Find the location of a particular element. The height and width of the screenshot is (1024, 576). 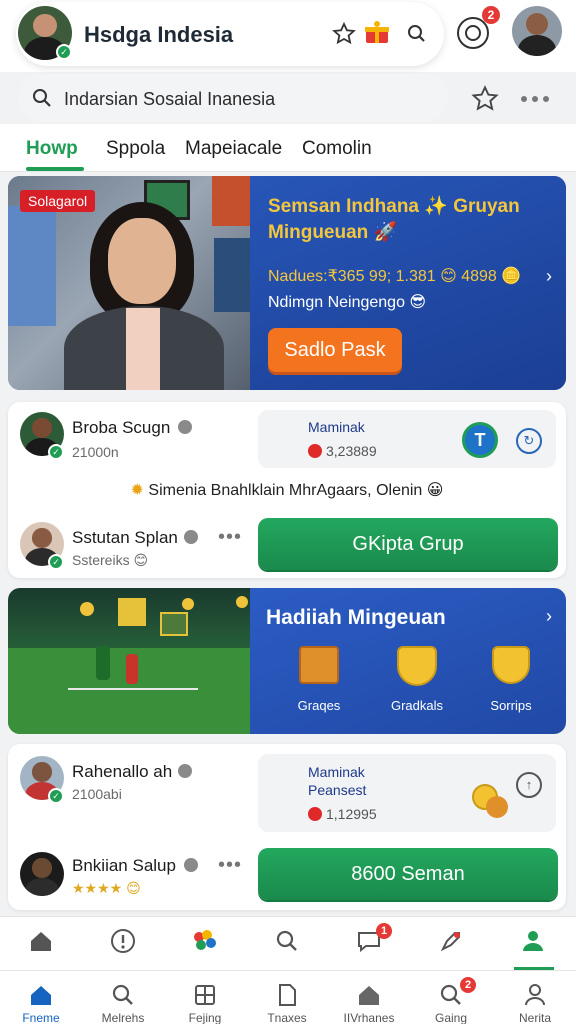

announcement-text: ✹ Simenia Bnahlklain MhrAgaars, Olenin 😀 is located at coordinates (287, 490).